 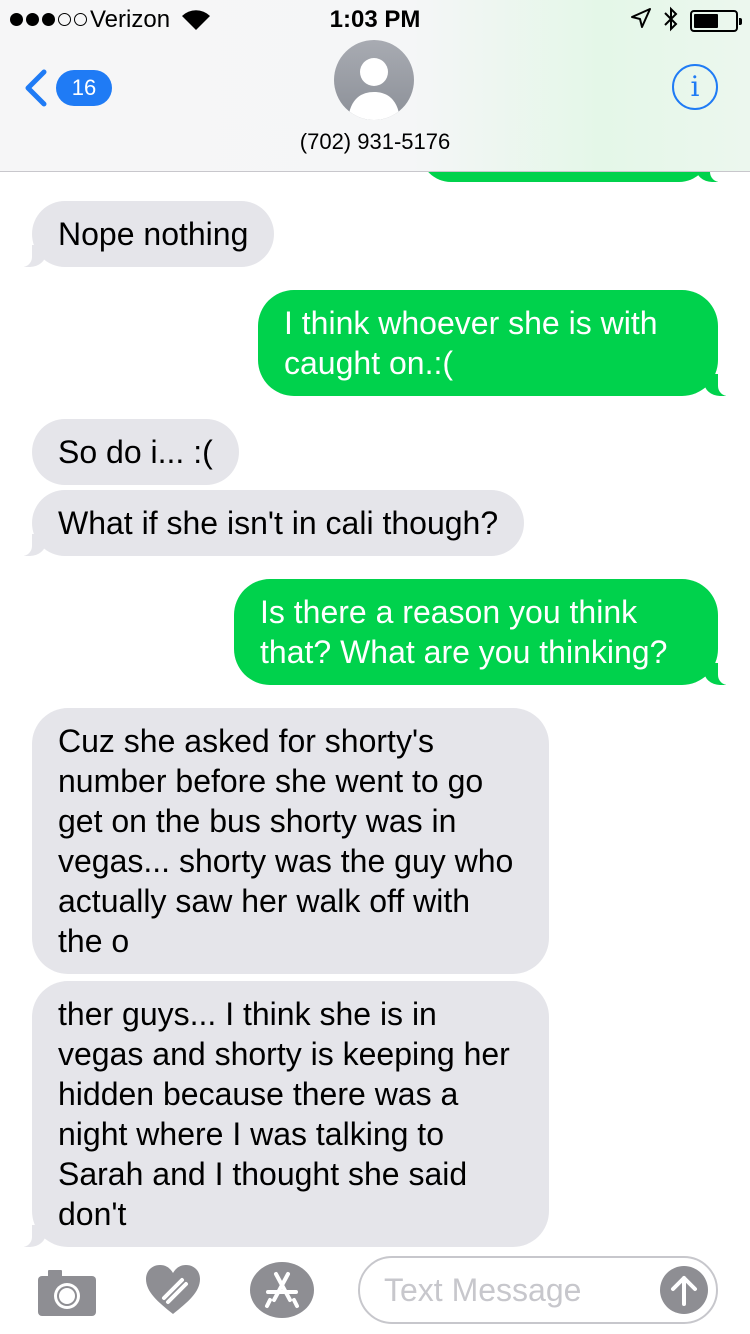 I want to click on message-input-bar, so click(x=375, y=1292).